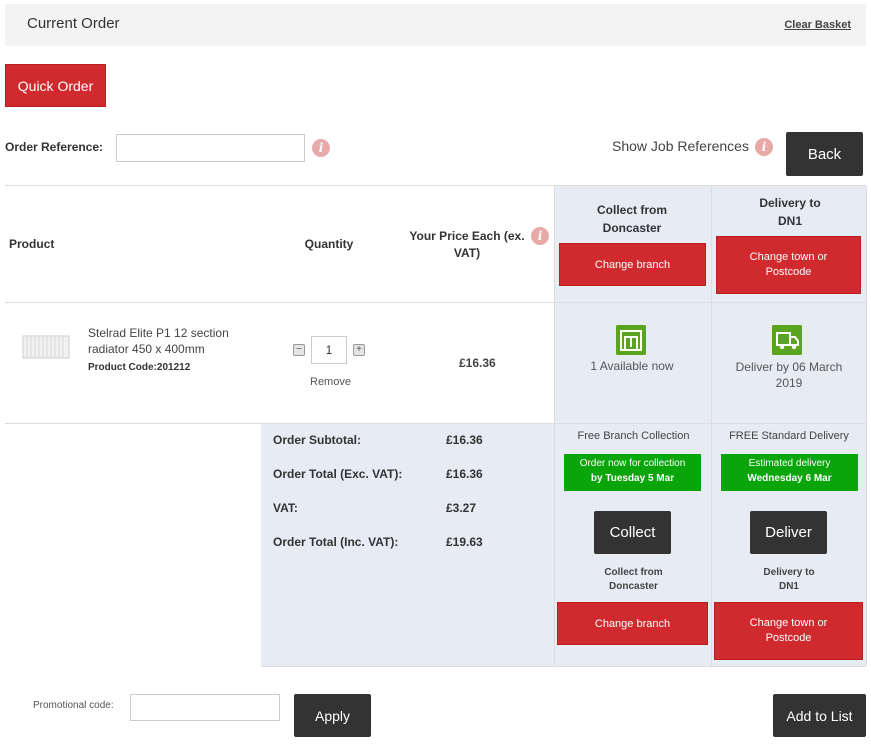 The width and height of the screenshot is (871, 745). I want to click on quantity-increase-button: +, so click(359, 350).